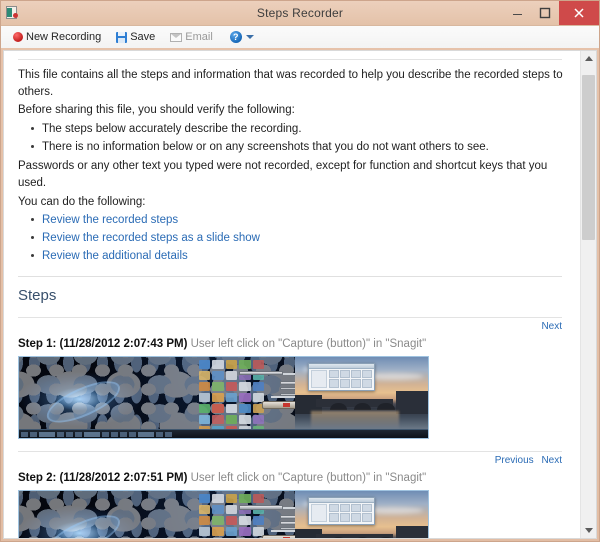 The image size is (600, 542). Describe the element at coordinates (517, 13) in the screenshot. I see `minimize-button` at that location.